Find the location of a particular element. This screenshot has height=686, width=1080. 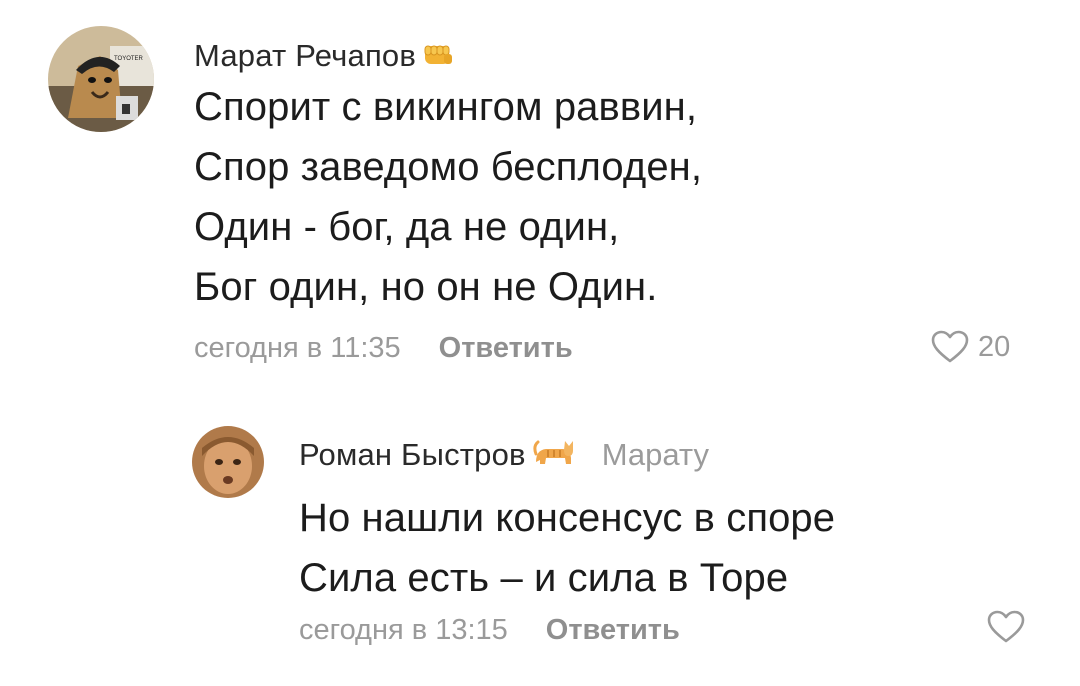

comment-meta: сегодня в 11:35 Ответить is located at coordinates (383, 348).